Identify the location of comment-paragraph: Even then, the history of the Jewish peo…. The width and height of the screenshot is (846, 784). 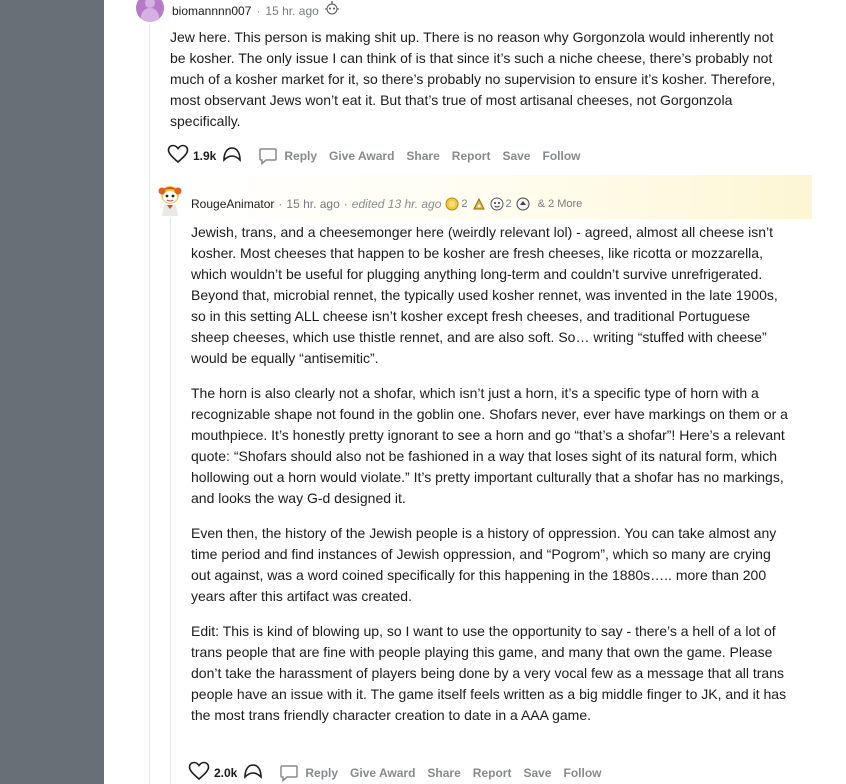
(484, 564).